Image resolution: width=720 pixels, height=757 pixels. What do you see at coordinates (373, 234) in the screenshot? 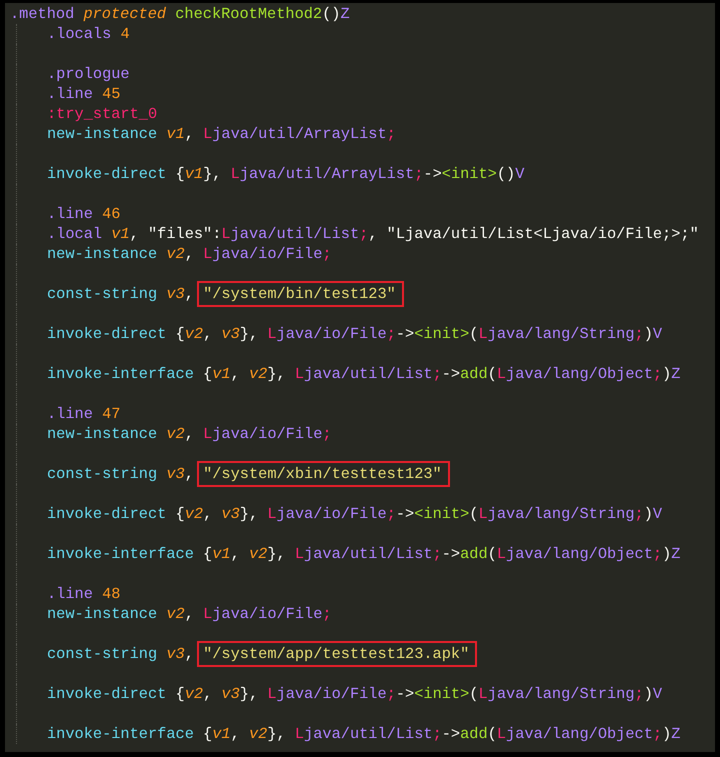
I see `code-line: .local v1, "files":Ljava/util/List;, "Ljava/util/List<Ljava/io/File;>;"` at bounding box center [373, 234].